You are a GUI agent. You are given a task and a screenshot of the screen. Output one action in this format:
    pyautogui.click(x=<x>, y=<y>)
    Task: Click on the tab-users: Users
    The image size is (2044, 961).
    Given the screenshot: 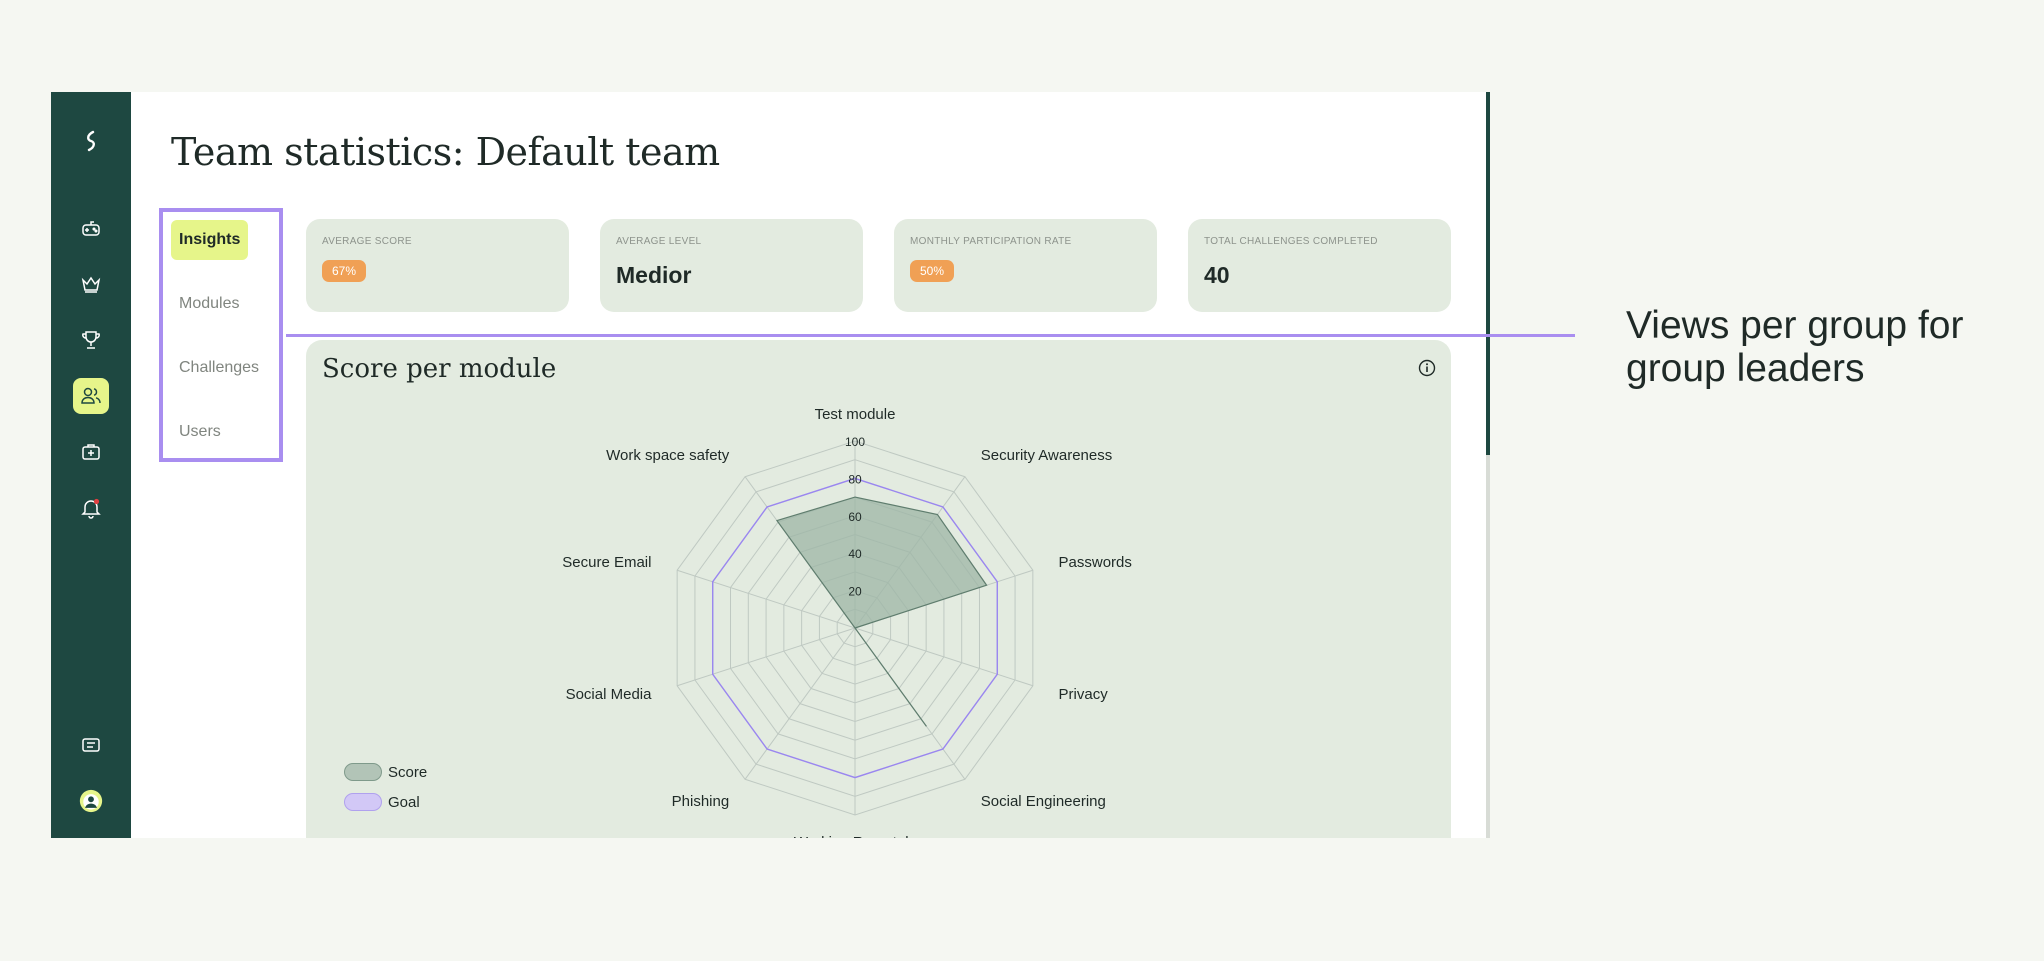 What is the action you would take?
    pyautogui.click(x=200, y=432)
    